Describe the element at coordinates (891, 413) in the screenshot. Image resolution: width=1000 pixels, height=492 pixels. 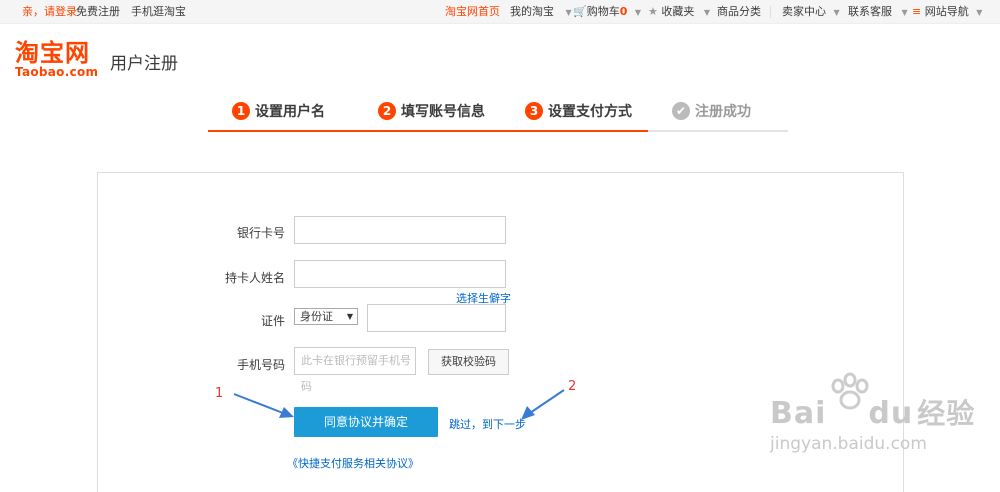
I see `watermark-brand2: du` at that location.